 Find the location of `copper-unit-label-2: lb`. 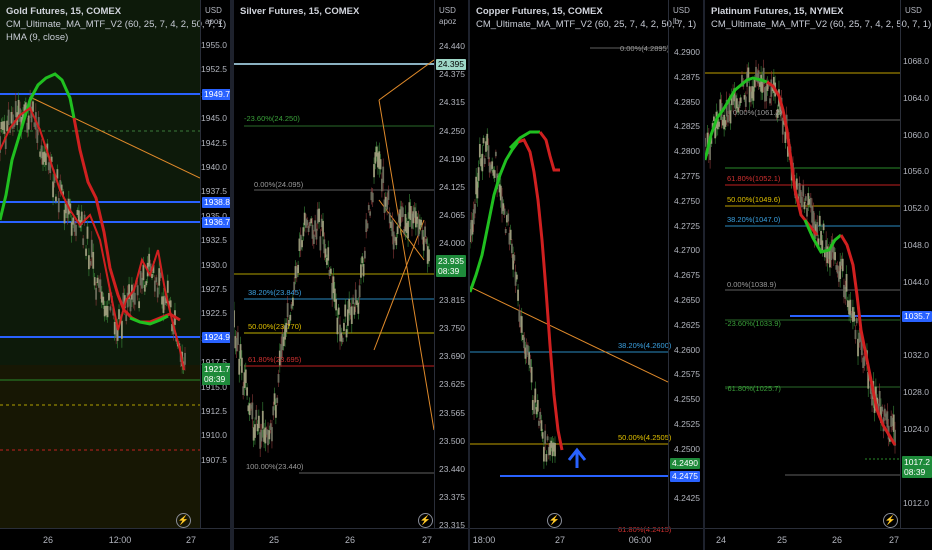

copper-unit-label-2: lb is located at coordinates (676, 21).